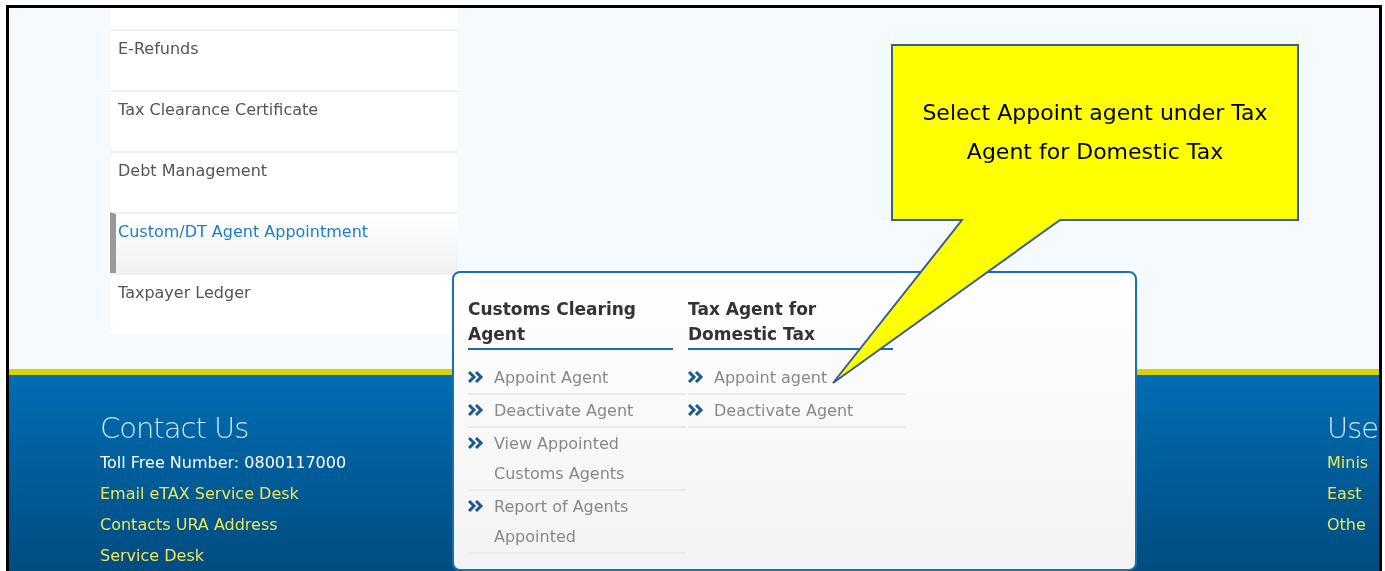 The height and width of the screenshot is (571, 1385). What do you see at coordinates (1346, 524) in the screenshot?
I see `footer-link: Othe` at bounding box center [1346, 524].